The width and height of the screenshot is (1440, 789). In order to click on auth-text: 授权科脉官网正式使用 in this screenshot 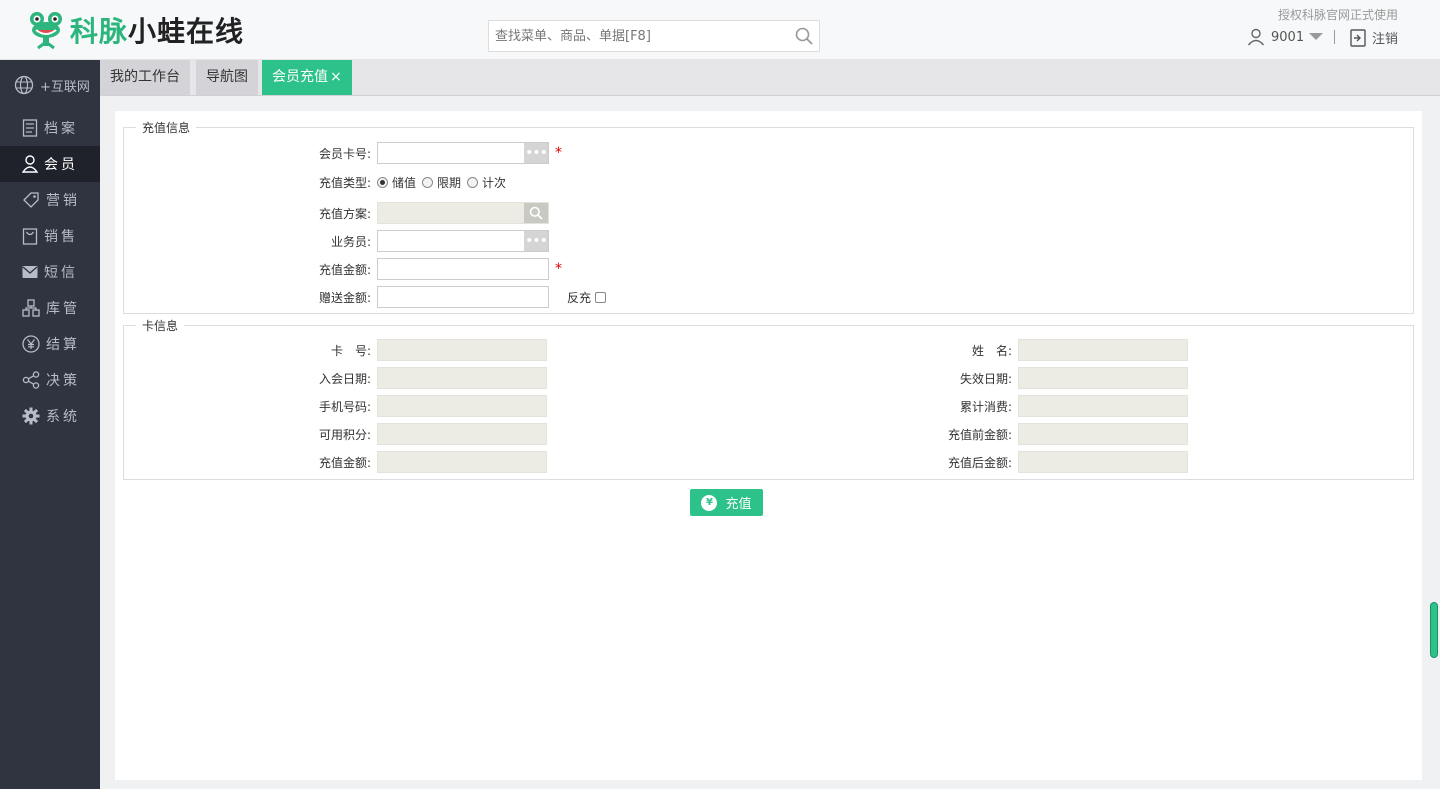, I will do `click(1337, 15)`.